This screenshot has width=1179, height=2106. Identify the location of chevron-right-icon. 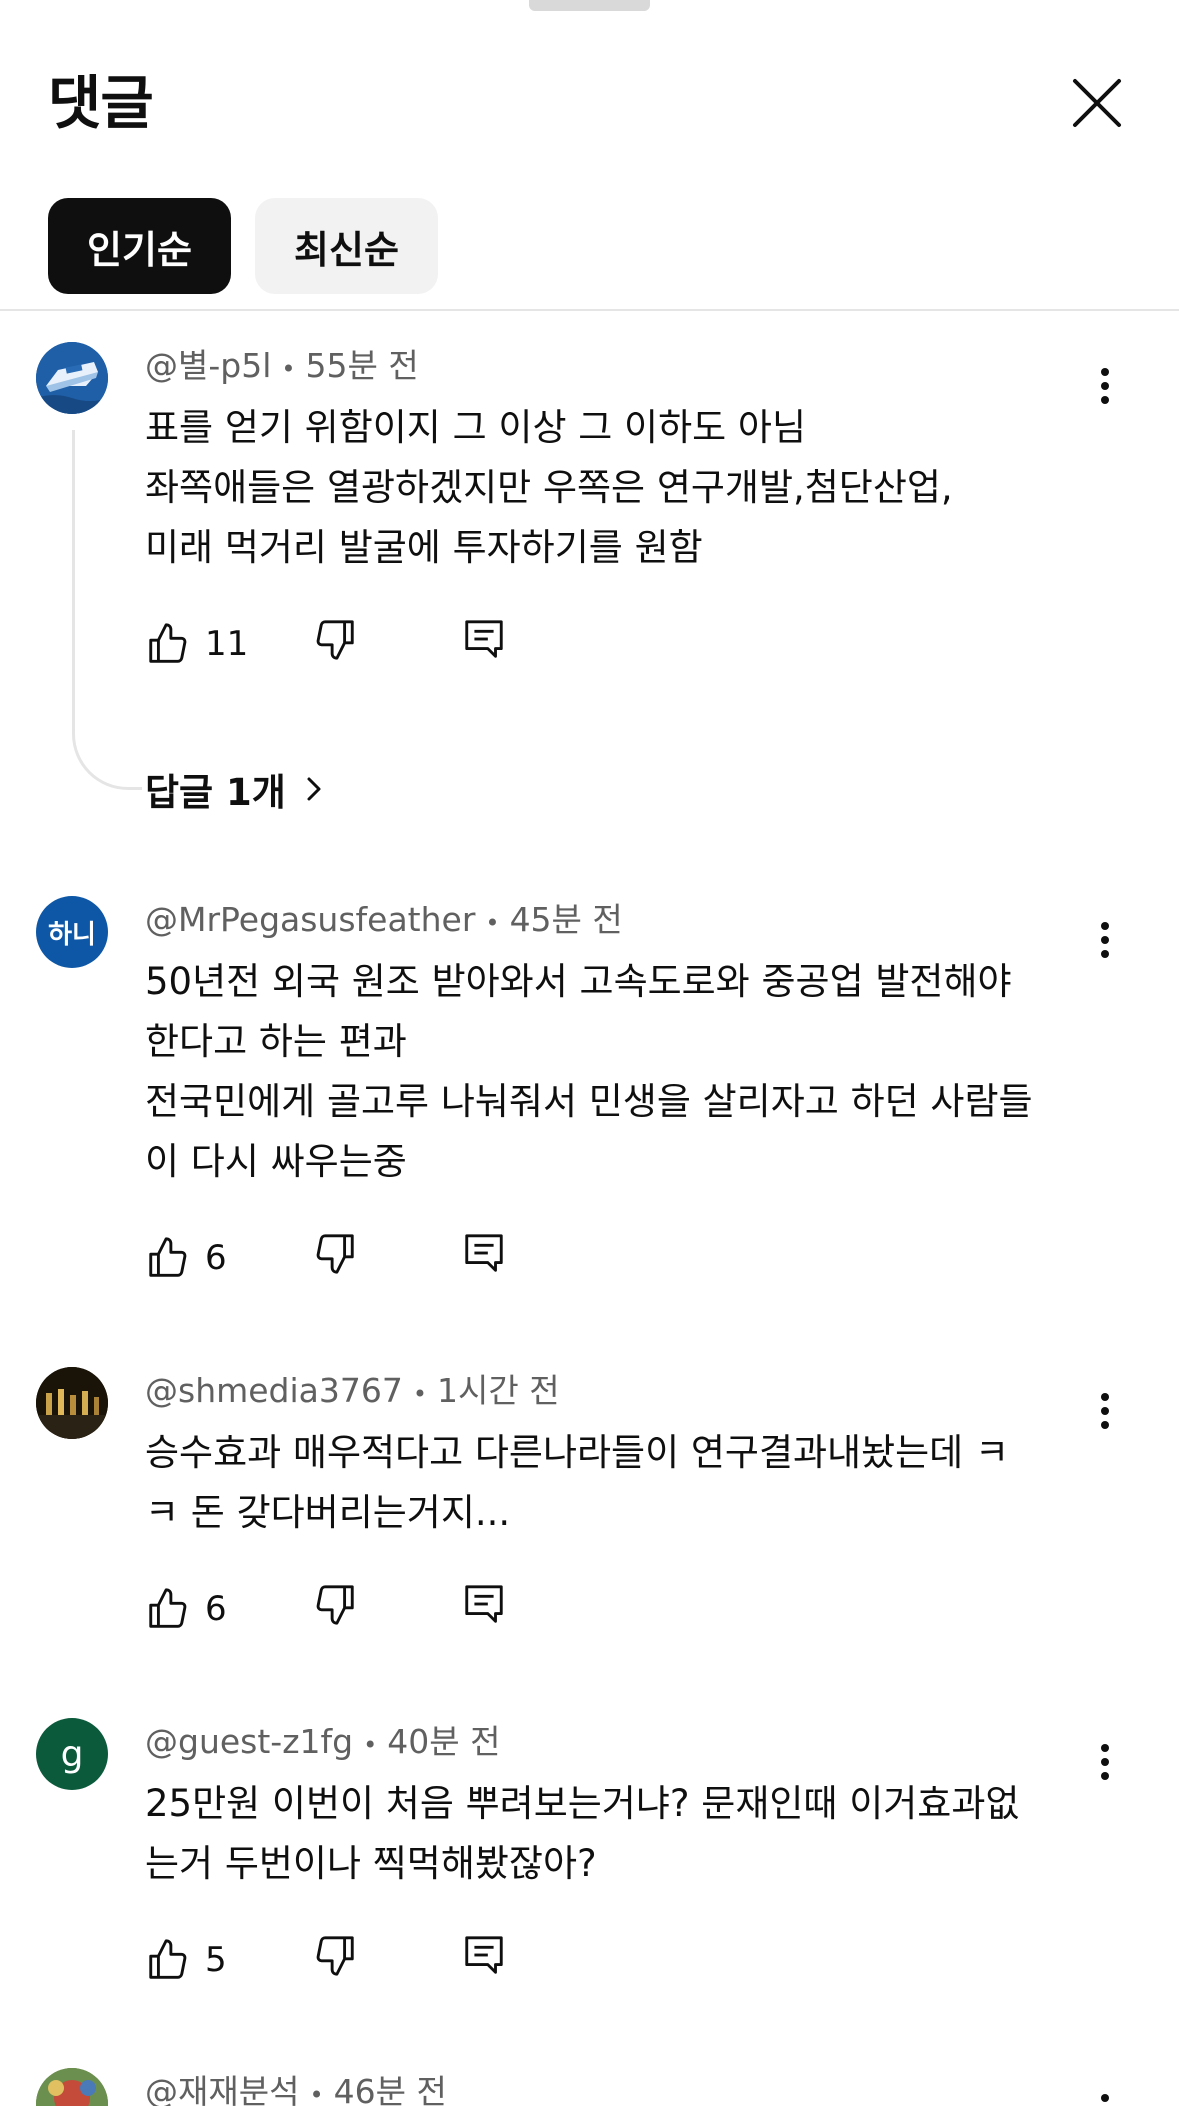
(314, 789).